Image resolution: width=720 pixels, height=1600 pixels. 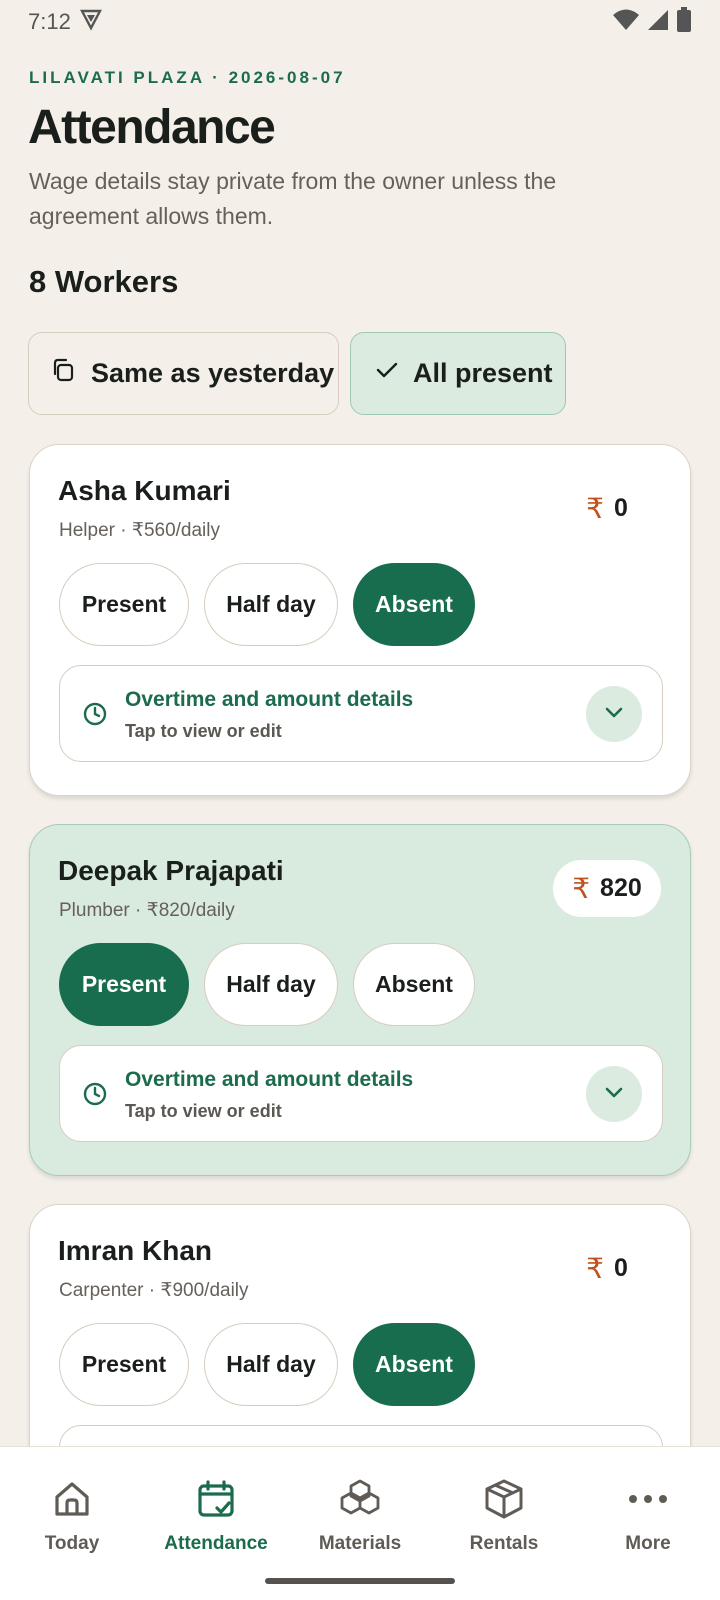 I want to click on copy-icon, so click(x=64, y=373).